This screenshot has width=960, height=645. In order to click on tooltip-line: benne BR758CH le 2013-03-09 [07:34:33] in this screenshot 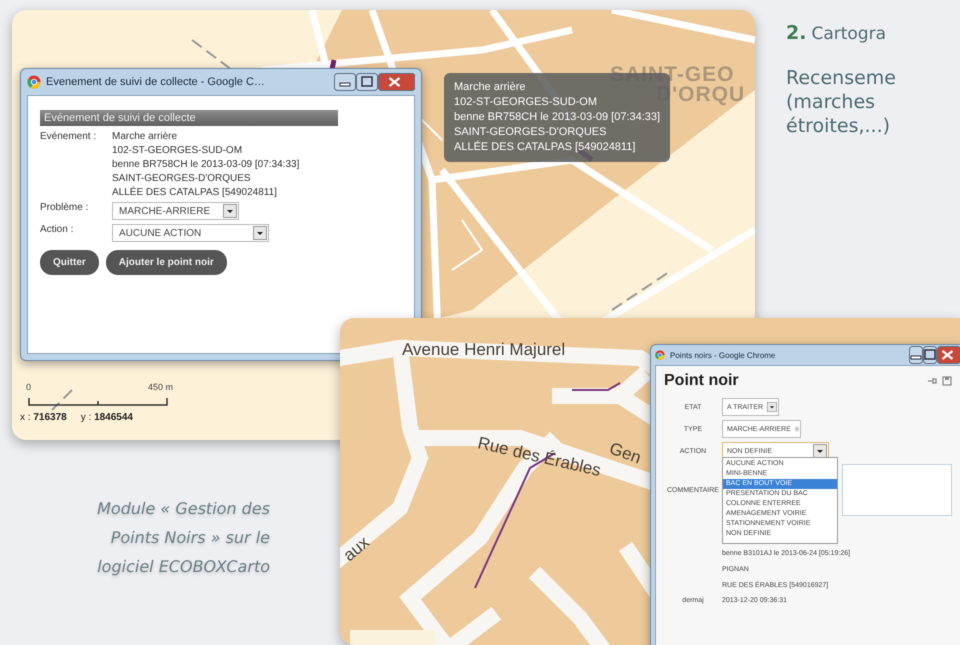, I will do `click(557, 117)`.